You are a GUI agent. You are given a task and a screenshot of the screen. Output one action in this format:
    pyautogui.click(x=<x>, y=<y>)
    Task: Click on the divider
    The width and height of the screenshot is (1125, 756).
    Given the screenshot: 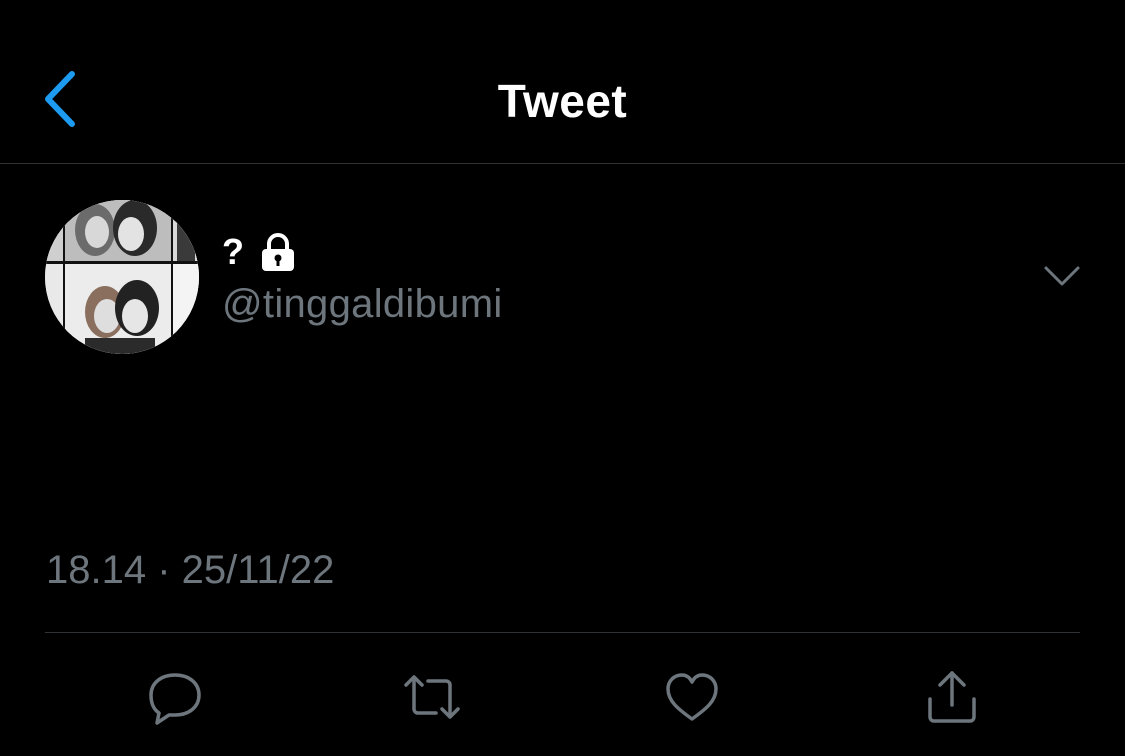 What is the action you would take?
    pyautogui.click(x=562, y=632)
    